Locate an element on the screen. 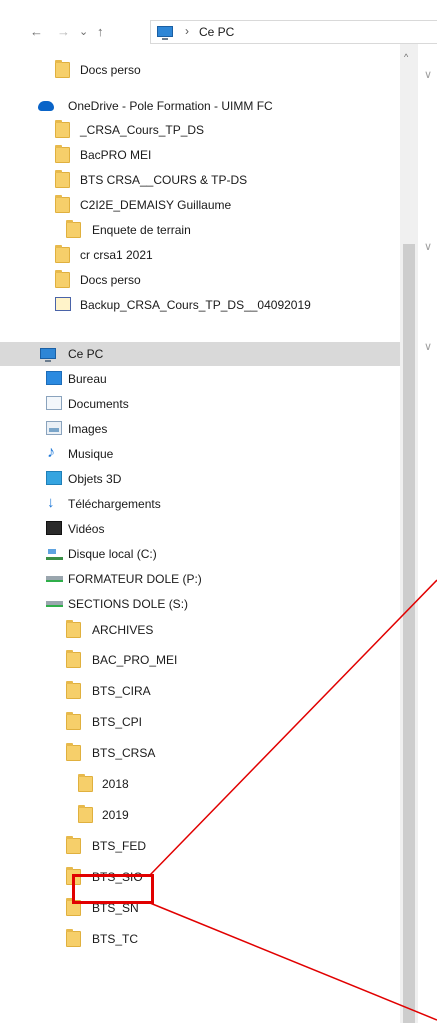  tree-item-label: Backup_CRSA_Cours_TP_DS__04092019 is located at coordinates (195, 305).